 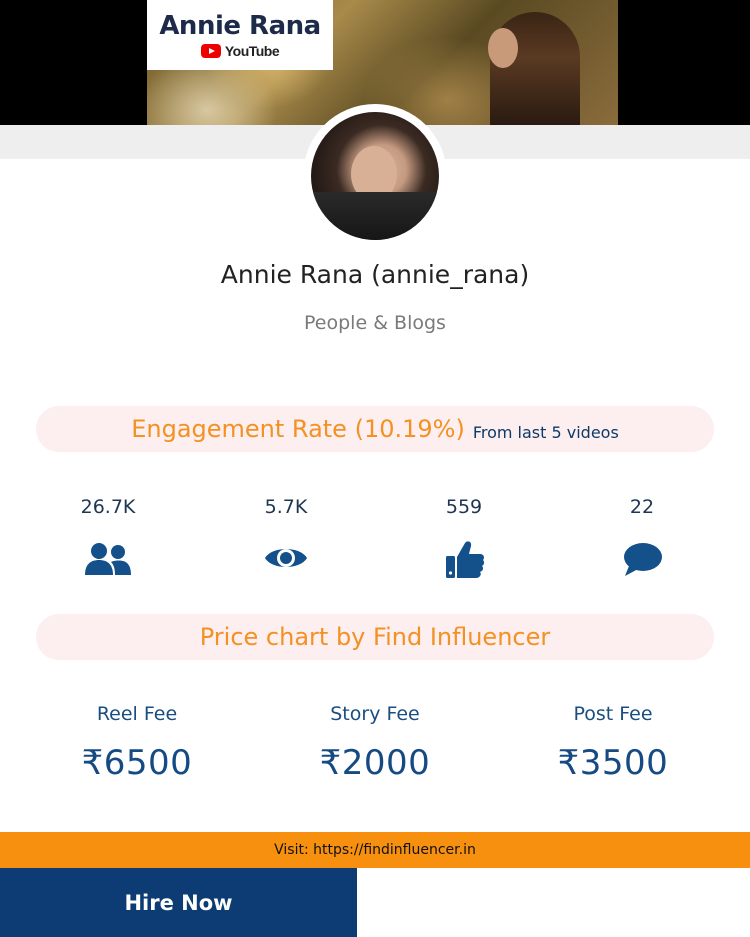 What do you see at coordinates (613, 763) in the screenshot?
I see `fee-value: ₹3500` at bounding box center [613, 763].